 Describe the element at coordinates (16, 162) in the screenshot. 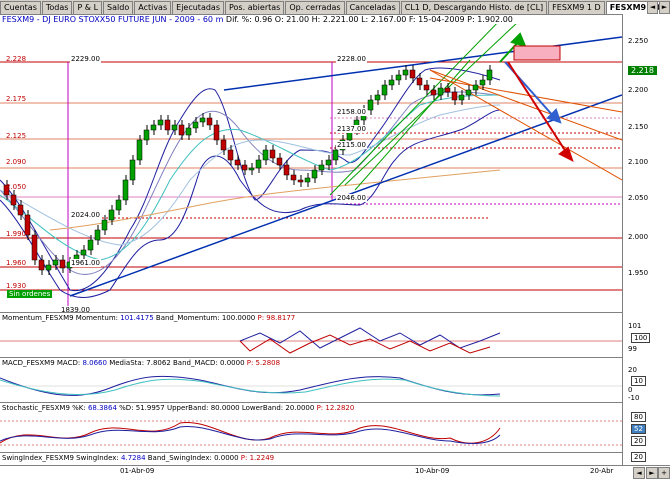

I see `level-label: 2.090` at that location.